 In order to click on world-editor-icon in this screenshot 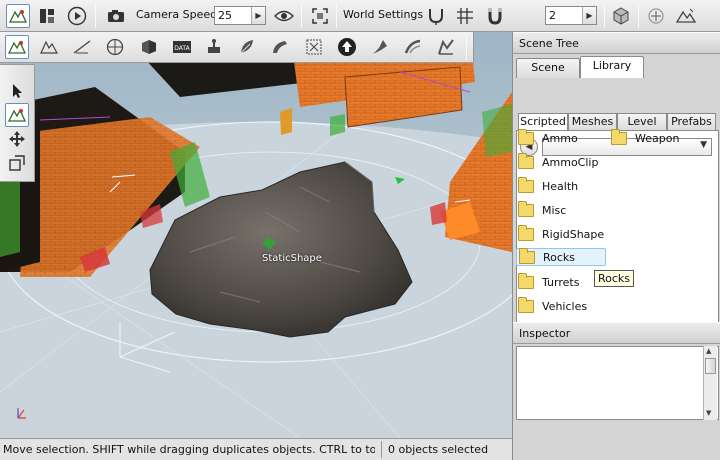, I will do `click(18, 16)`.